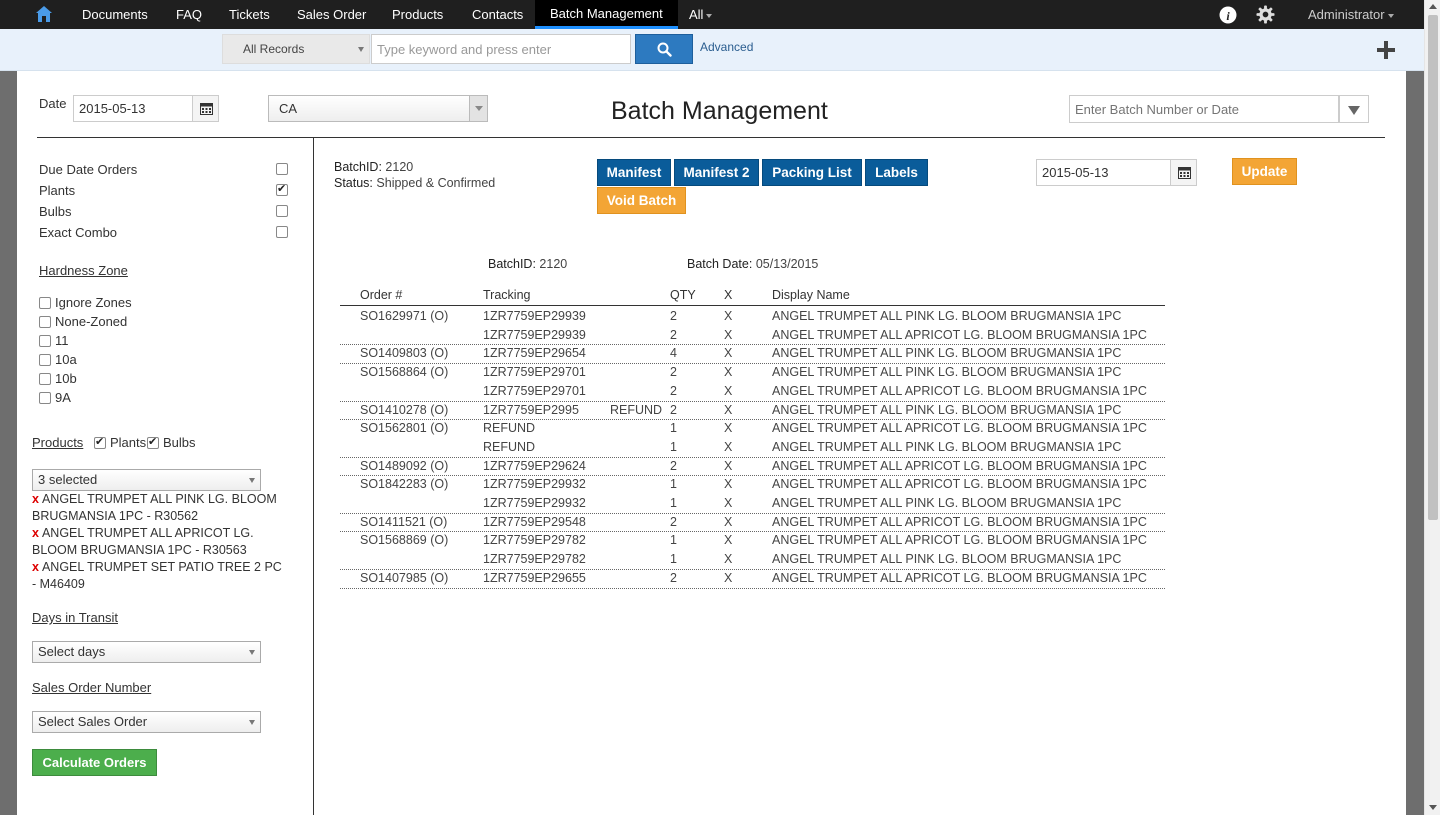 This screenshot has height=815, width=1440. What do you see at coordinates (664, 49) in the screenshot?
I see `search-button` at bounding box center [664, 49].